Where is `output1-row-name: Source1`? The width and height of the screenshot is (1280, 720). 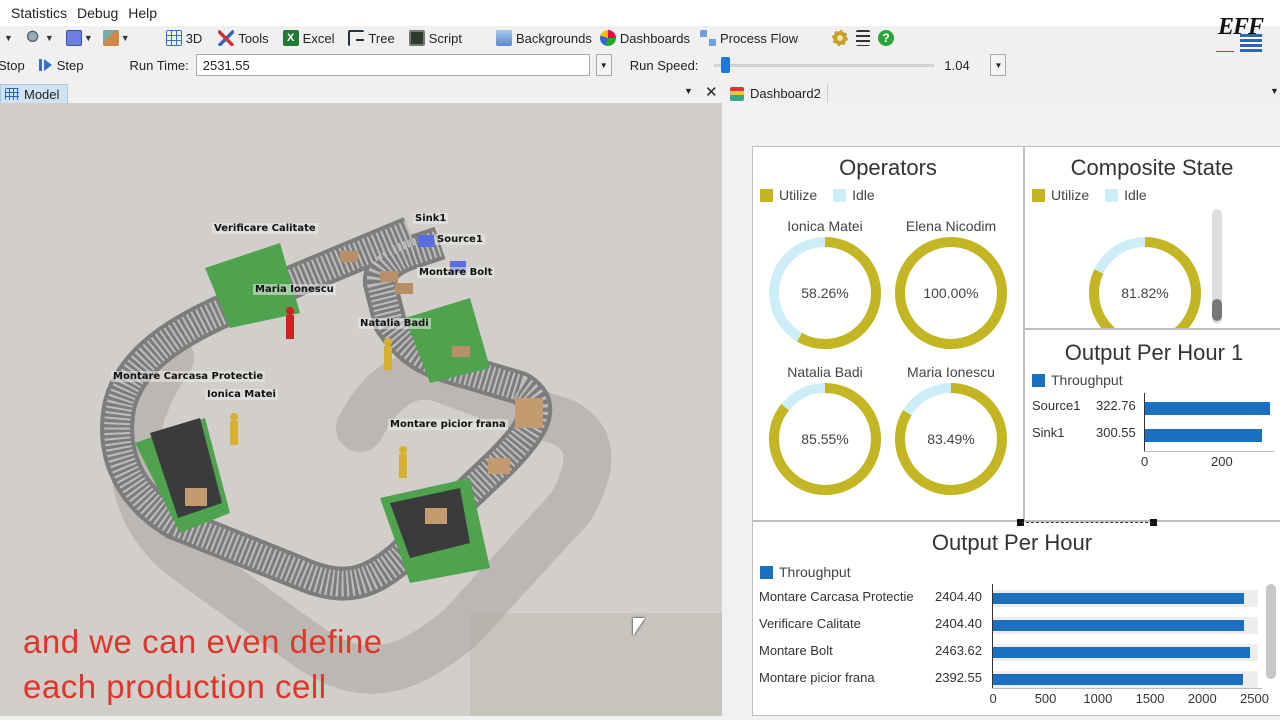
output1-row-name: Source1 is located at coordinates (1056, 405).